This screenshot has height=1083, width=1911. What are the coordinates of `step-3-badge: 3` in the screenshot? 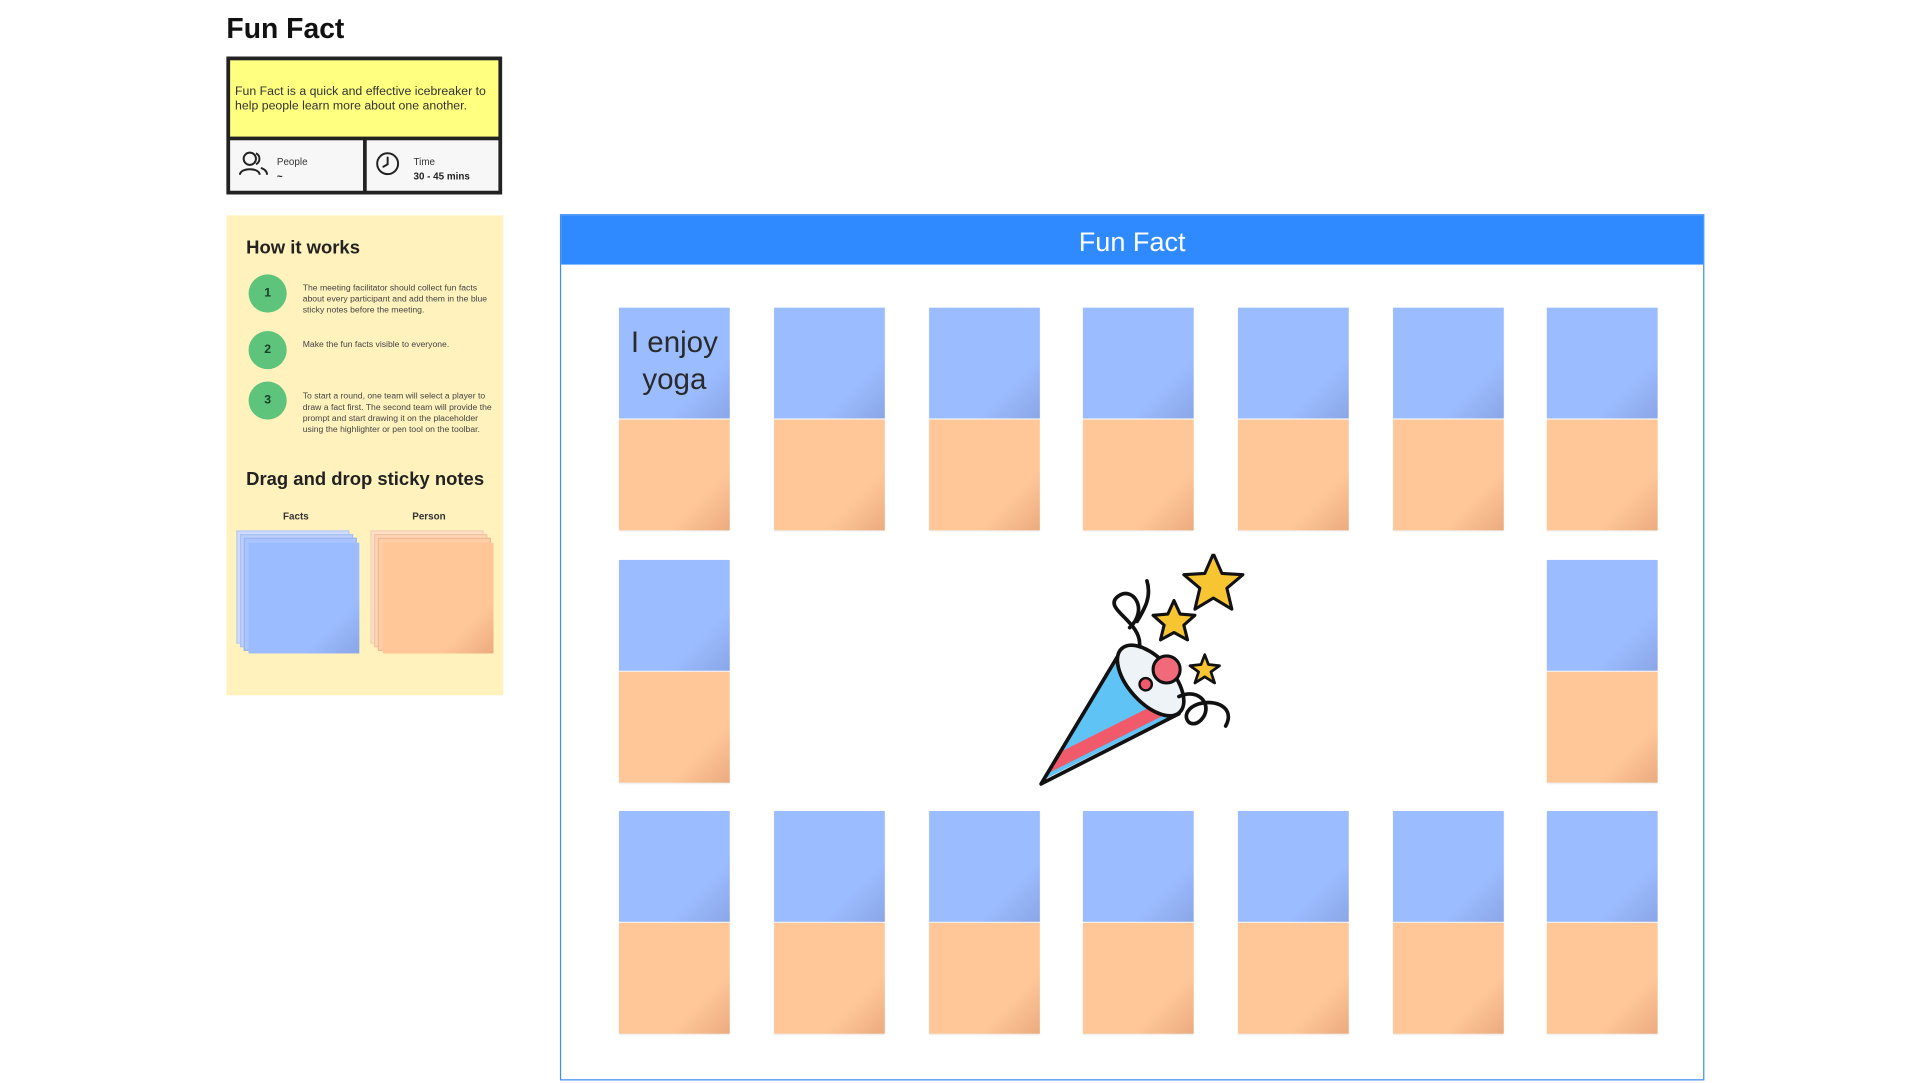 It's located at (267, 400).